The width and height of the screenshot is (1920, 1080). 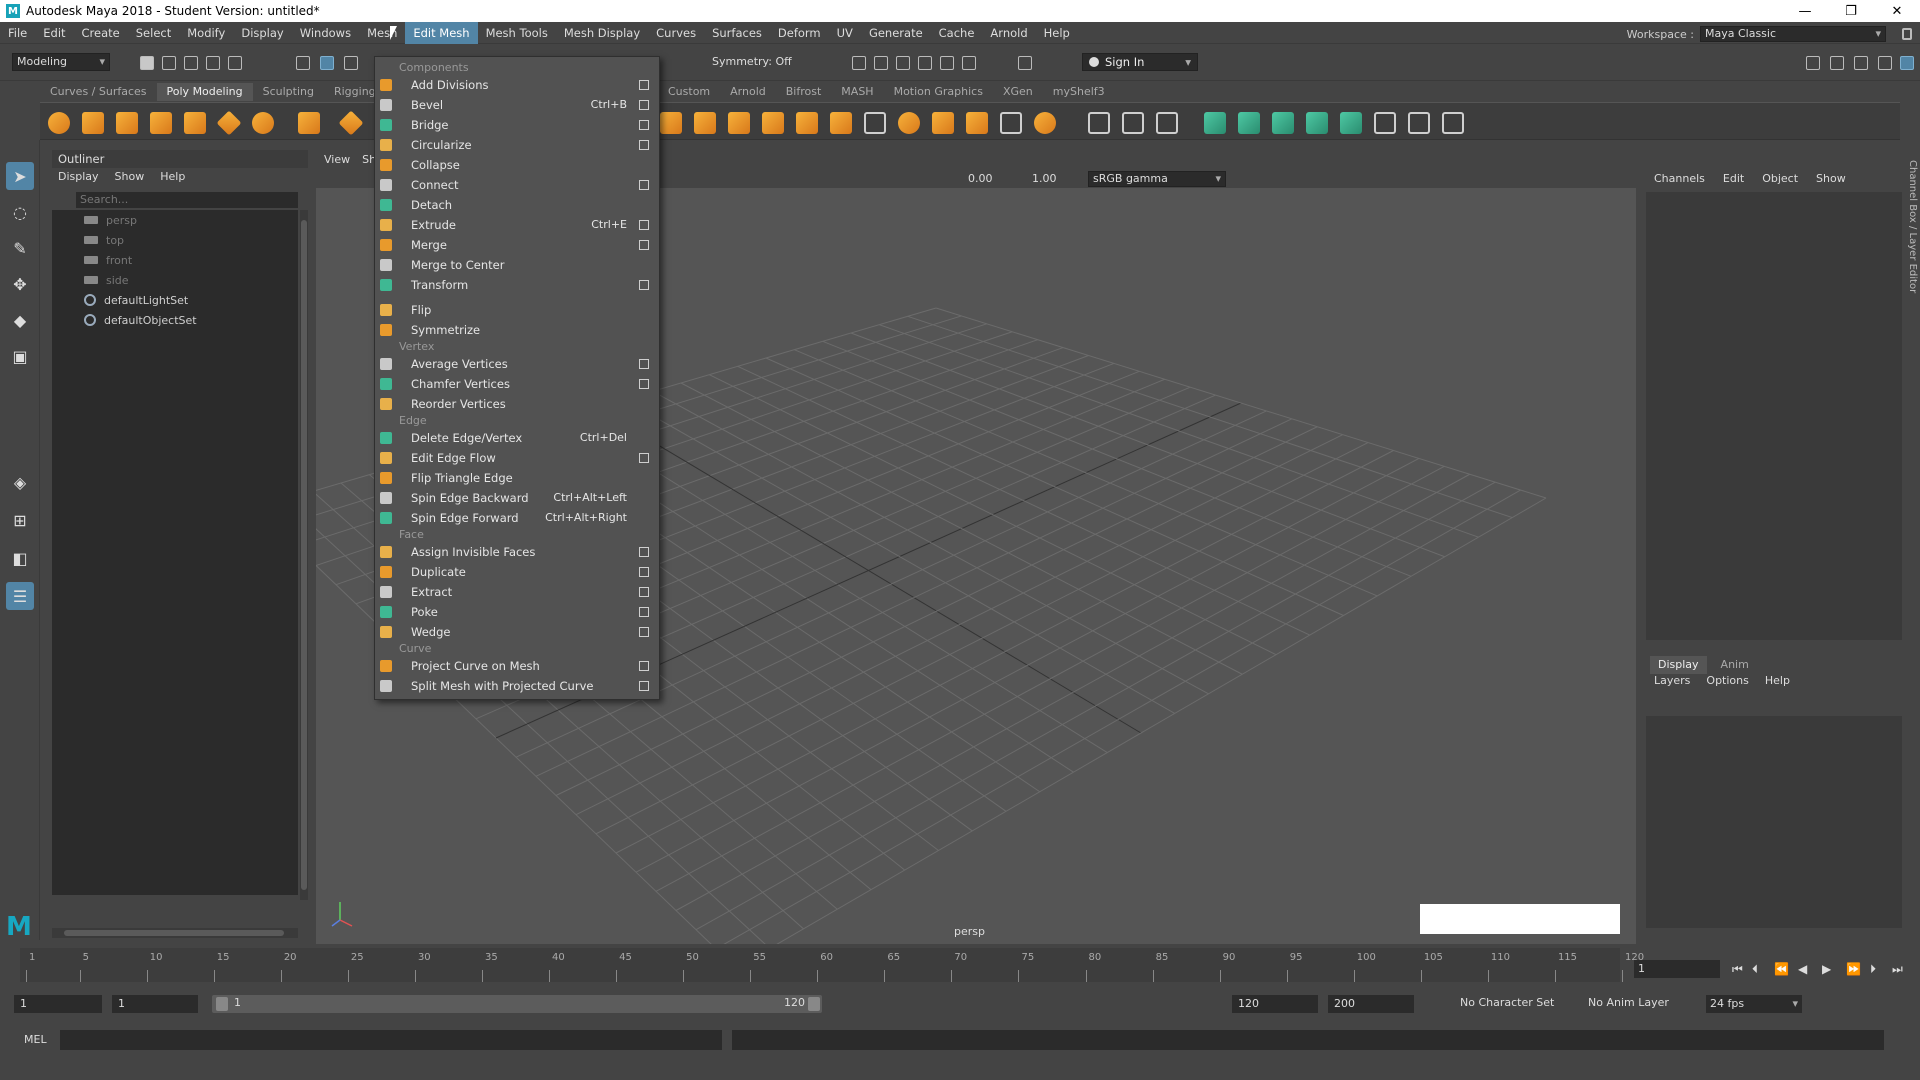 What do you see at coordinates (20, 212) in the screenshot?
I see `lasso-tool-icon: ◌` at bounding box center [20, 212].